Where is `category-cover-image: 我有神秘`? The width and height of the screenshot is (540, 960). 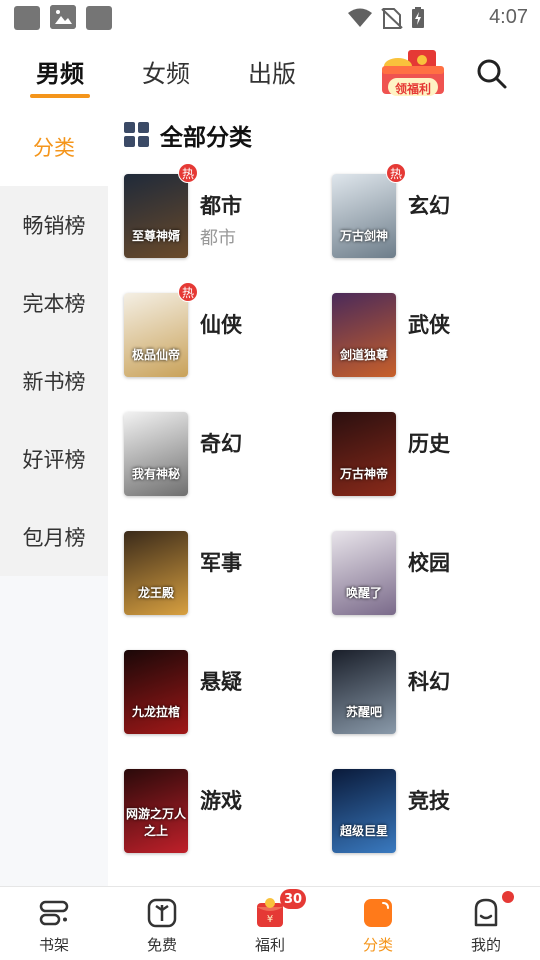
category-cover-image: 我有神秘 is located at coordinates (156, 454).